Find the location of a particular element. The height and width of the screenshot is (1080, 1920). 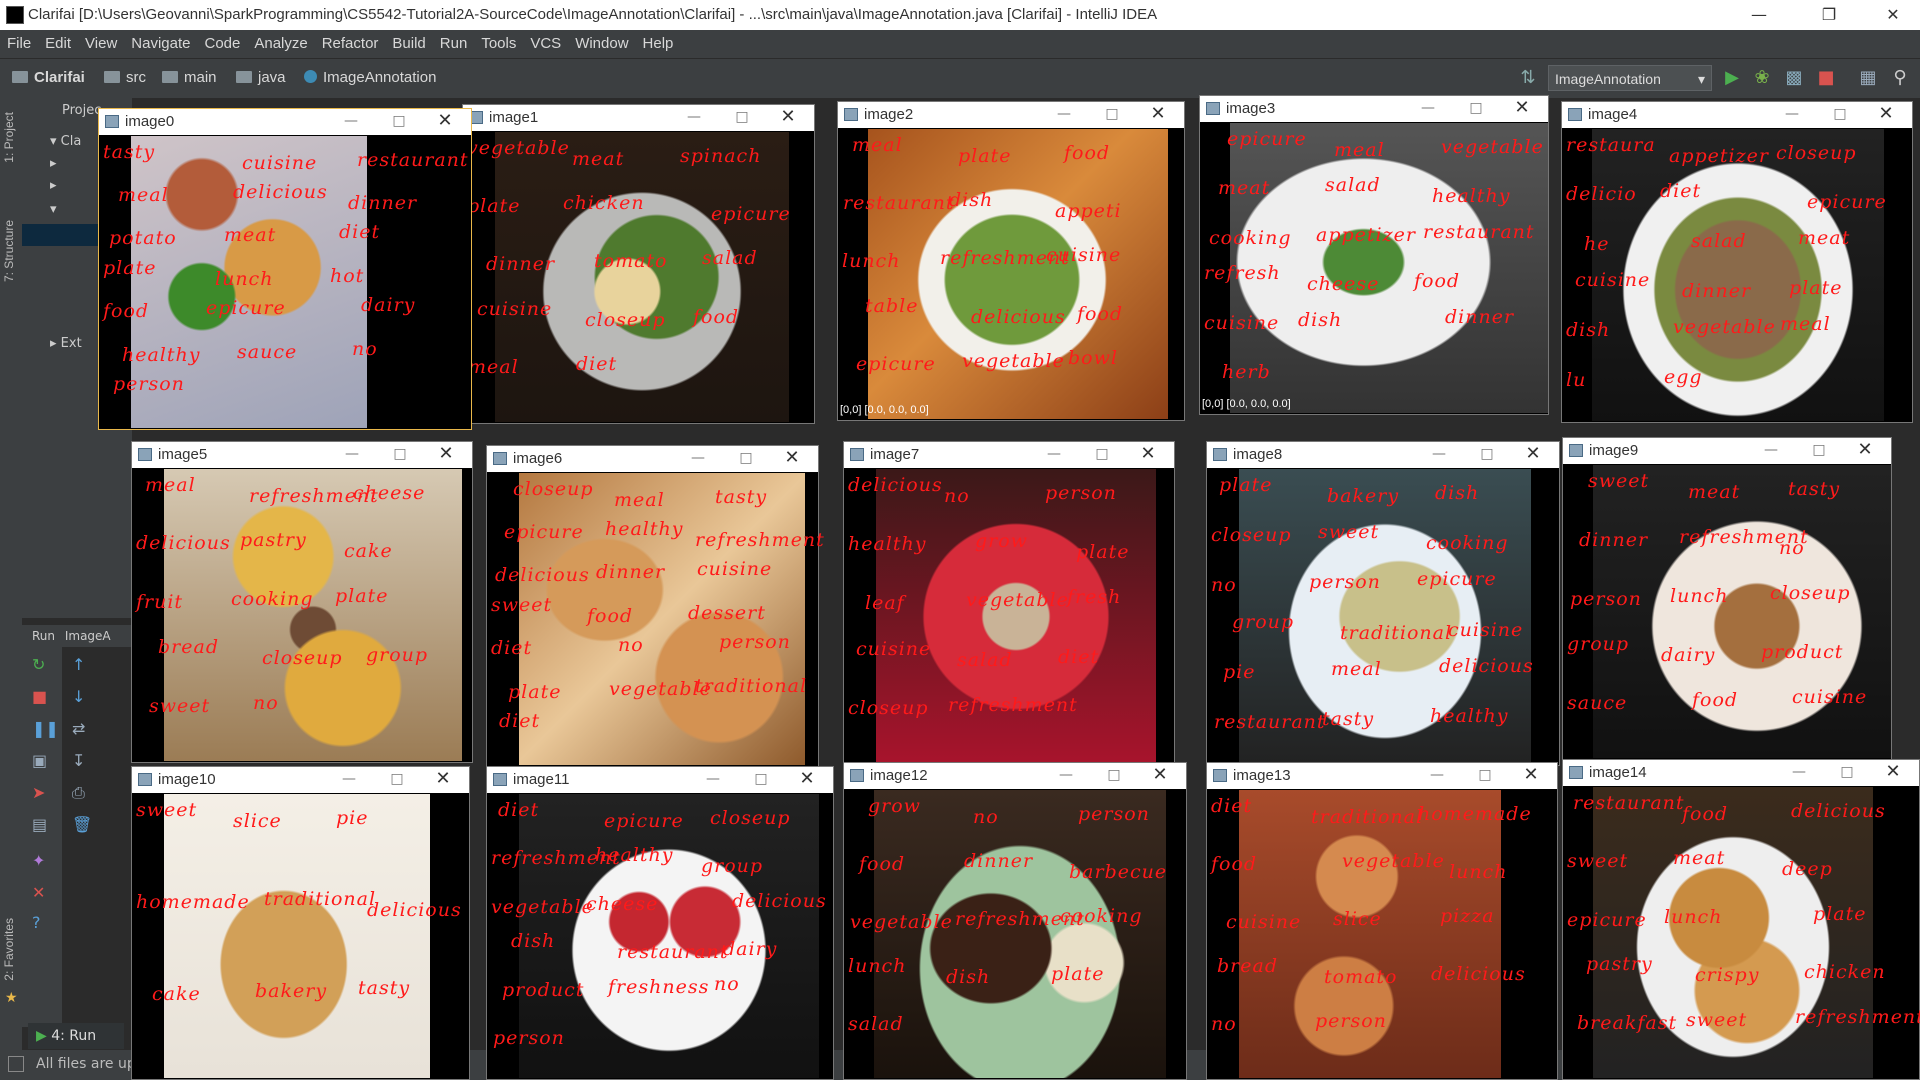

image-window-titlebar: image9 — □ ✕ is located at coordinates (1727, 451).